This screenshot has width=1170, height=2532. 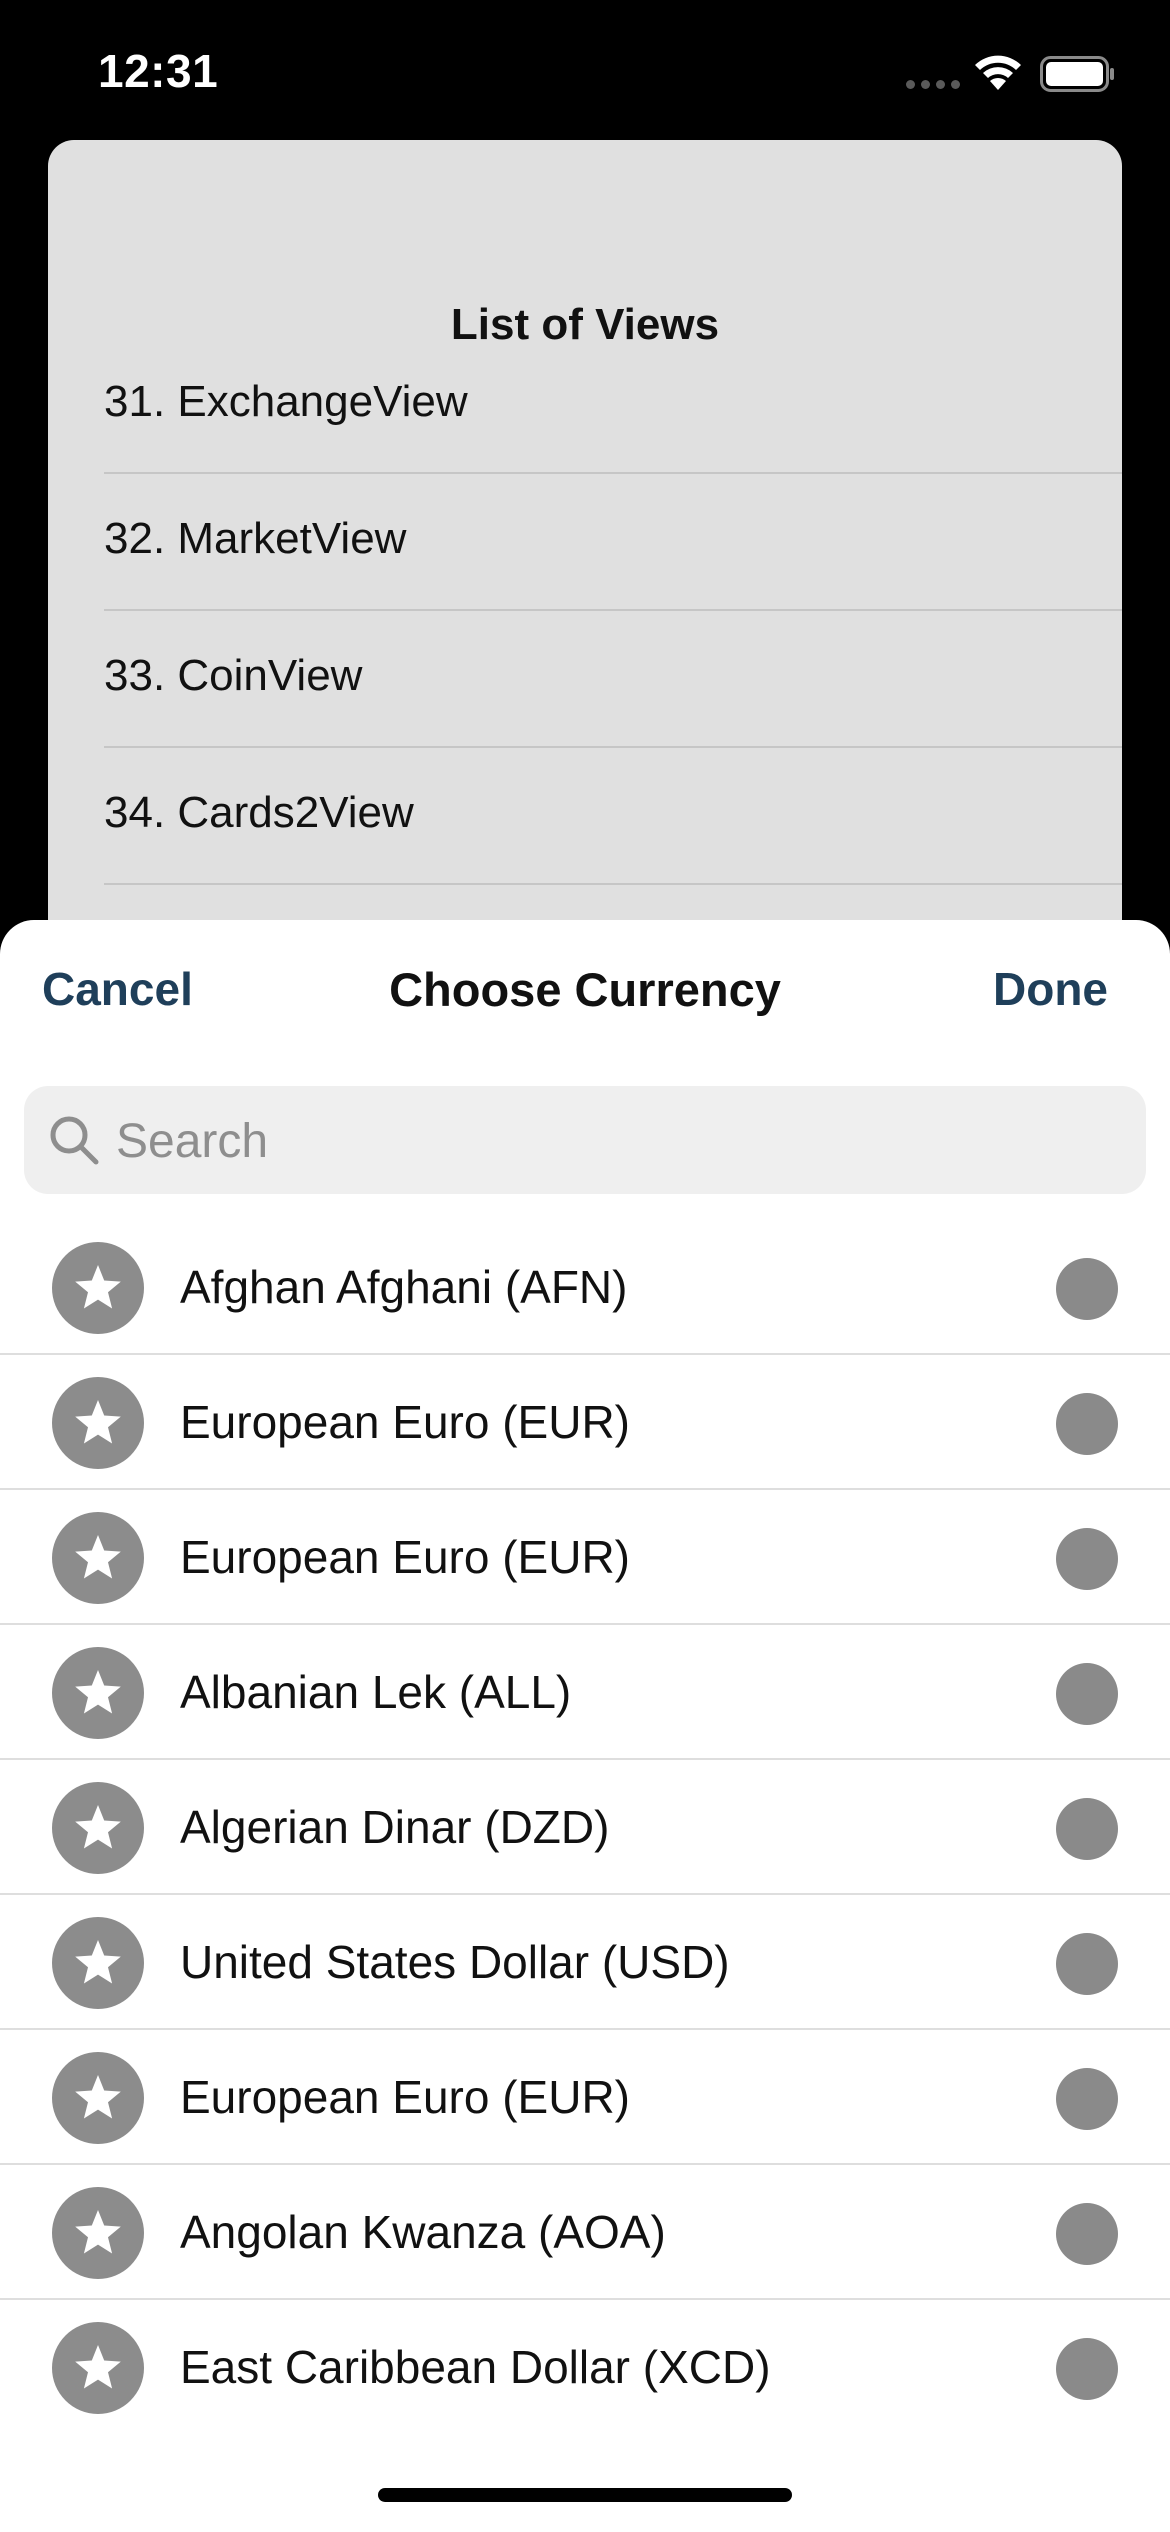 I want to click on background-list-item-label: 32. MarketView, so click(x=255, y=538).